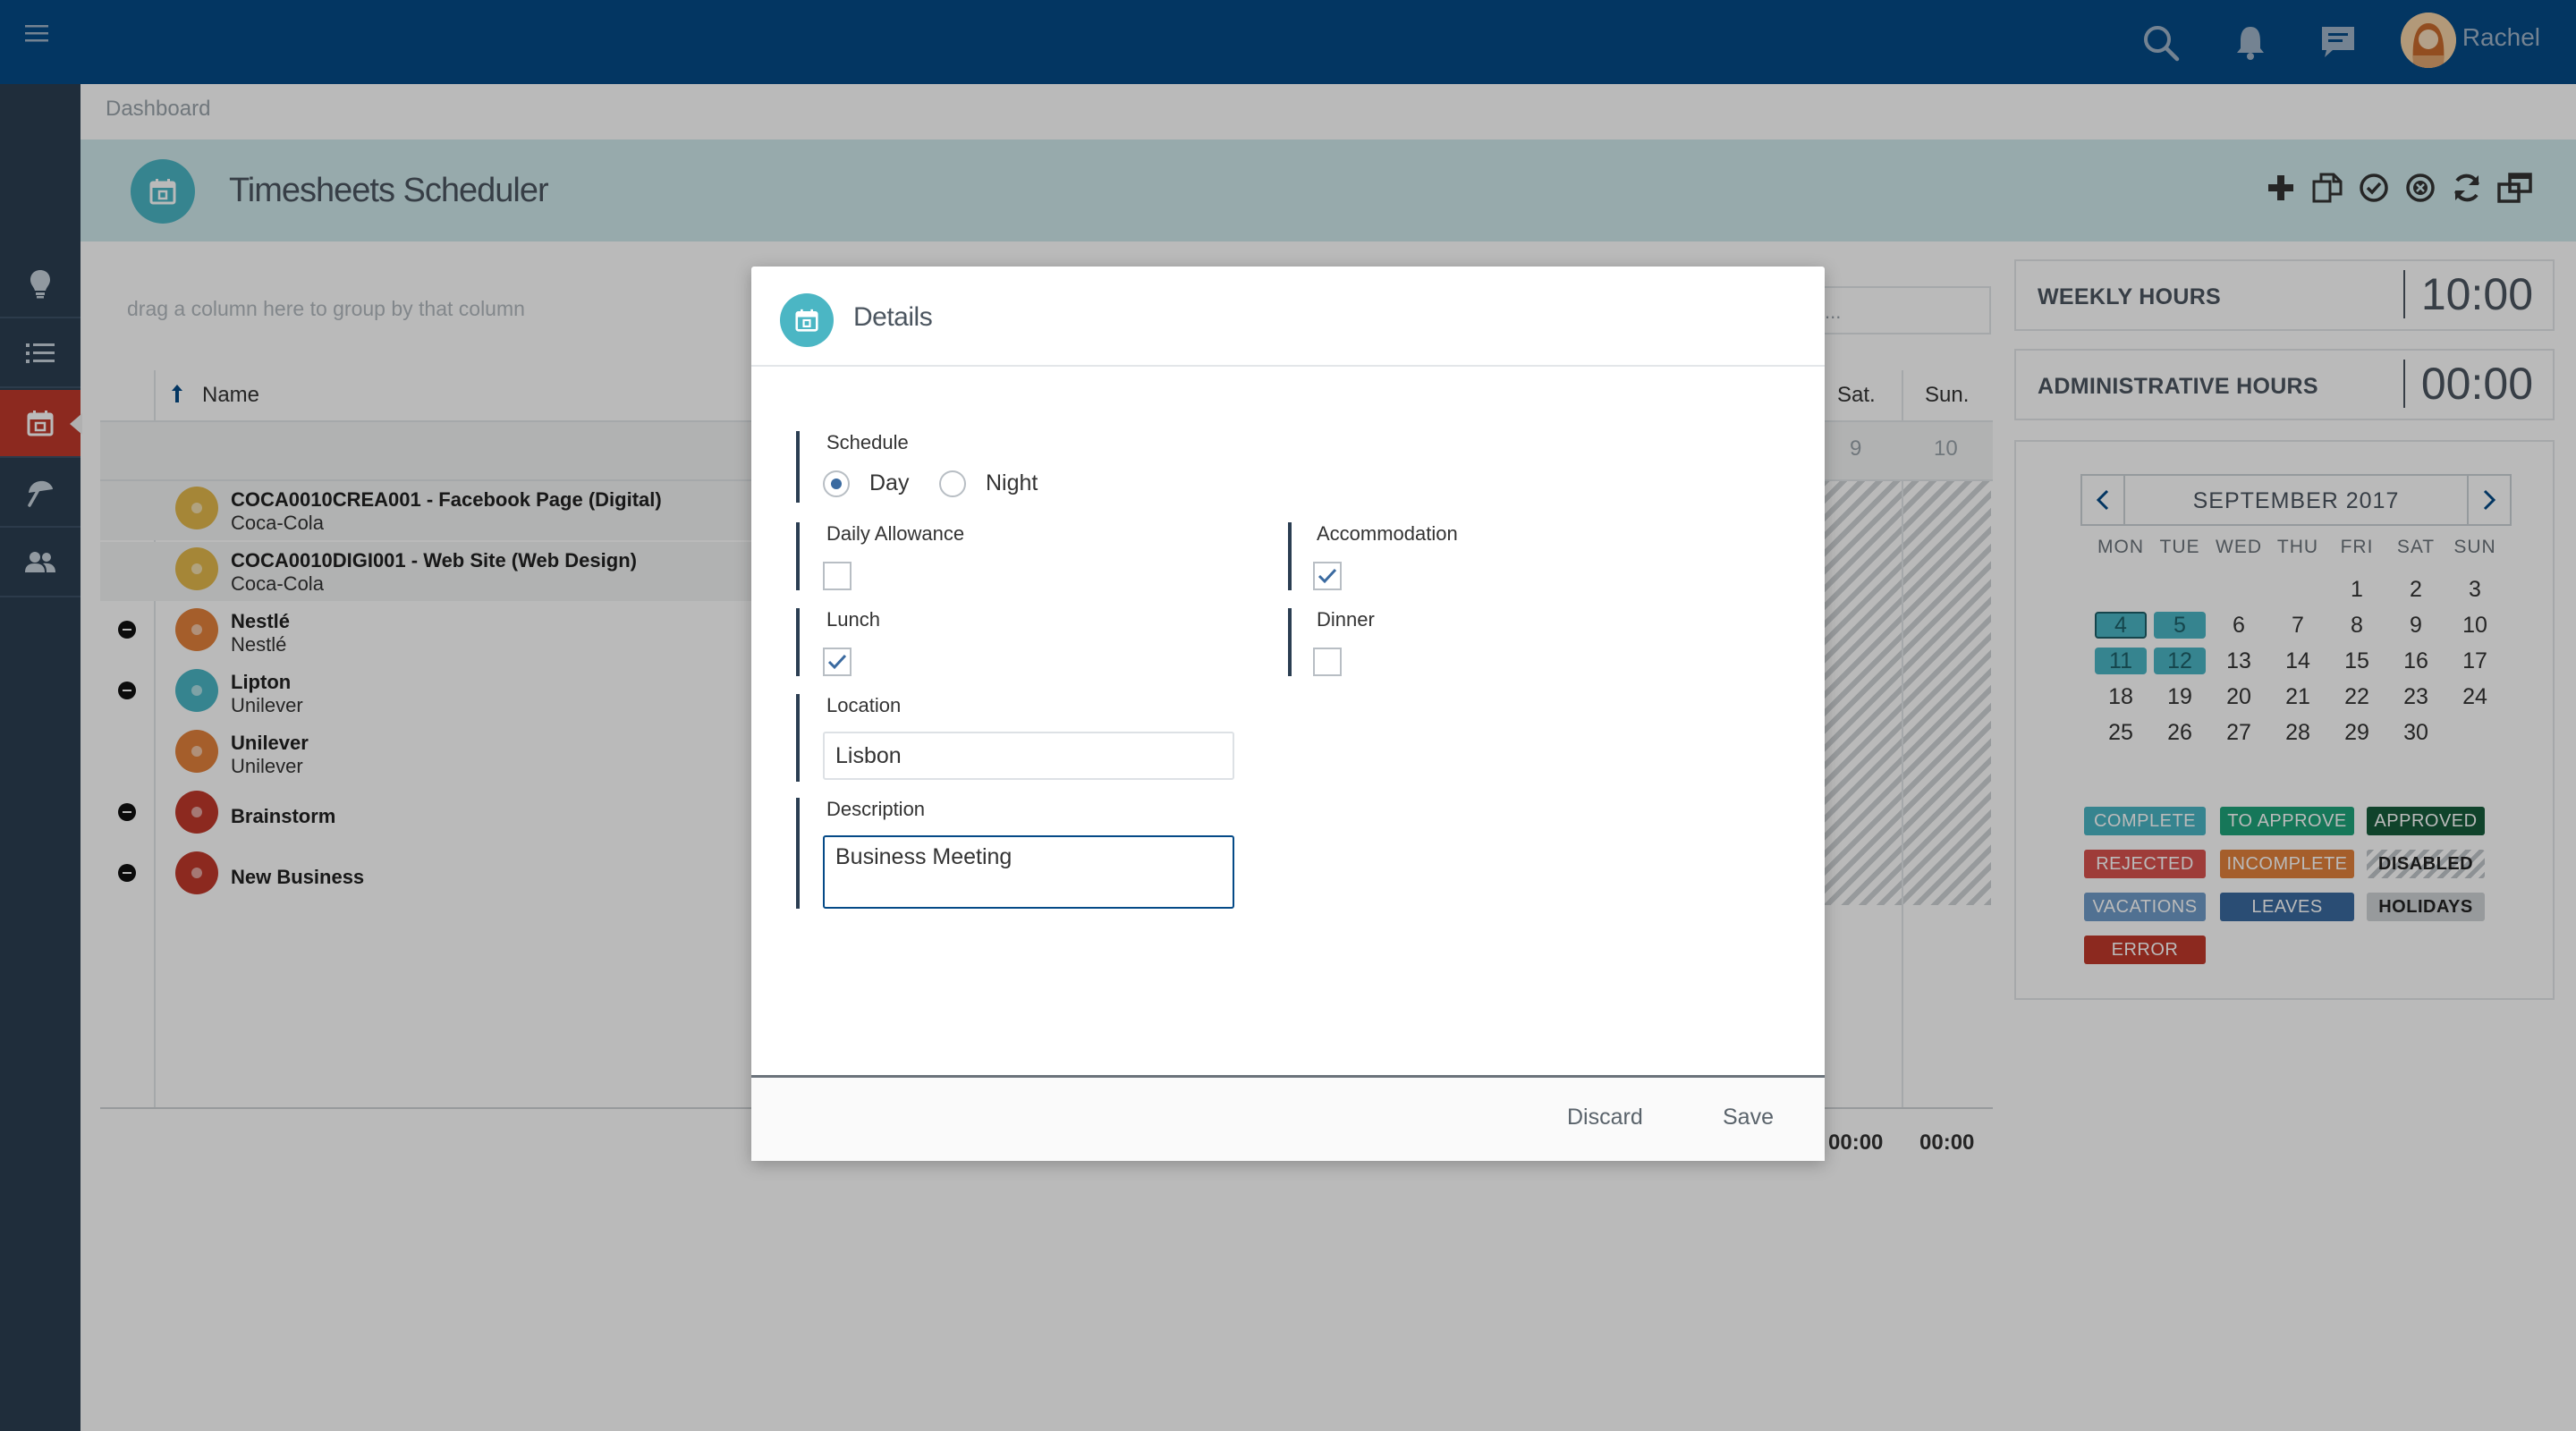 The height and width of the screenshot is (1431, 2576). What do you see at coordinates (867, 442) in the screenshot?
I see `schedule-label: Schedule` at bounding box center [867, 442].